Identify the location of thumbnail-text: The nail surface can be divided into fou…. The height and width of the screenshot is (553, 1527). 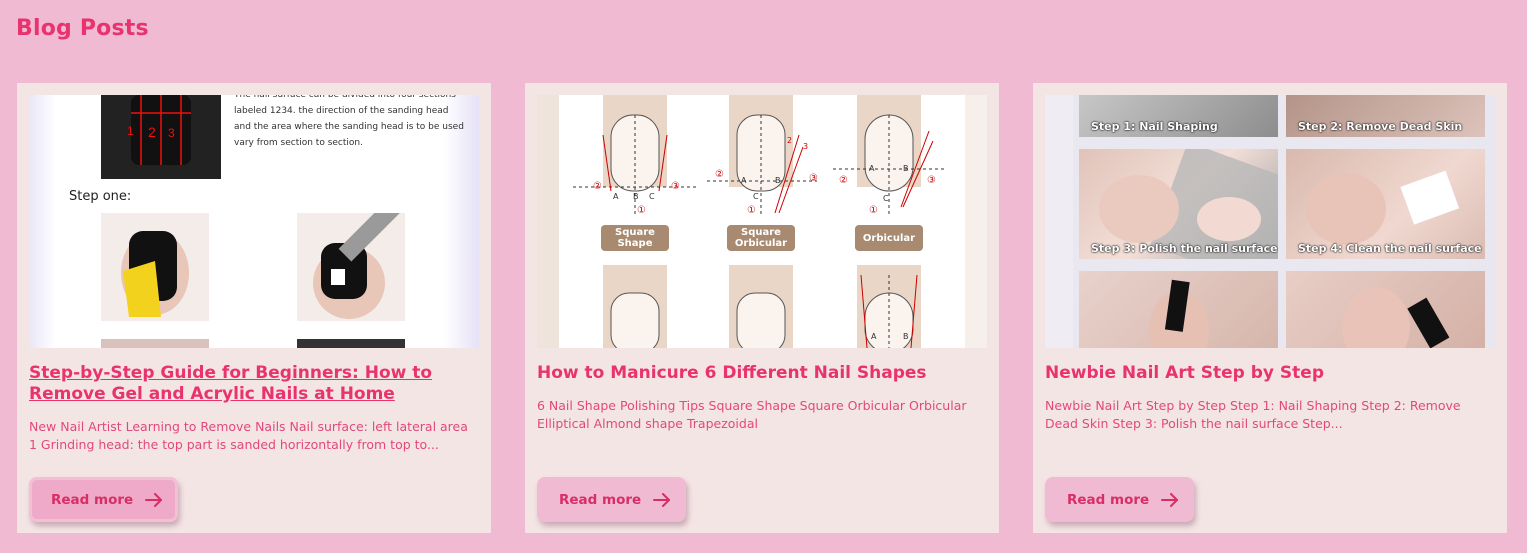
(349, 121).